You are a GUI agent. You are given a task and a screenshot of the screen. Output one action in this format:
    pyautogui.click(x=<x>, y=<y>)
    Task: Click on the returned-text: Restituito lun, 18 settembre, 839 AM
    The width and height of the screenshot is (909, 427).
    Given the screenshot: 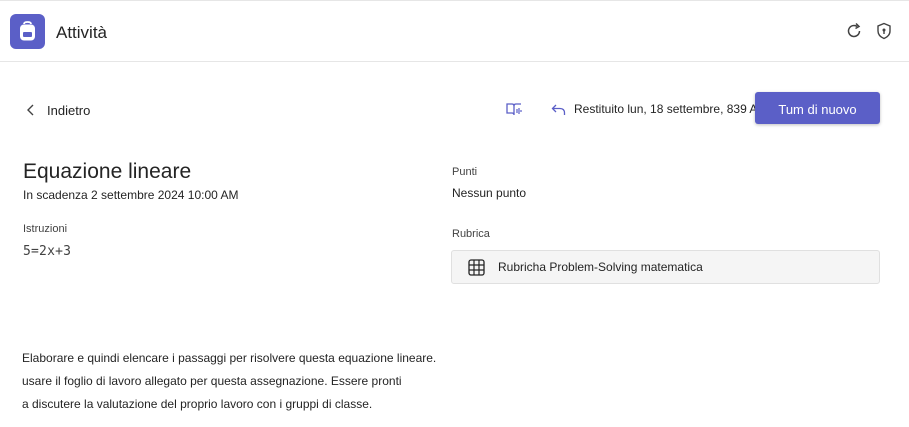 What is the action you would take?
    pyautogui.click(x=671, y=109)
    